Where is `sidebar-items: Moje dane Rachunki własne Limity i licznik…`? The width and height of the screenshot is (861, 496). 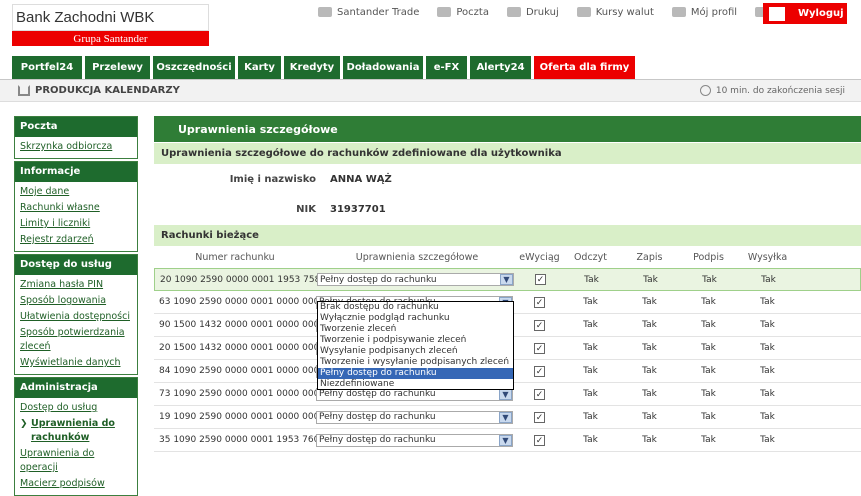 sidebar-items: Moje dane Rachunki własne Limity i licznik… is located at coordinates (76, 216).